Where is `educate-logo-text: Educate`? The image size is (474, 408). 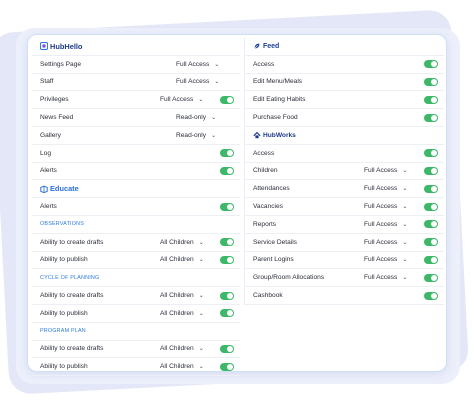 educate-logo-text: Educate is located at coordinates (64, 189).